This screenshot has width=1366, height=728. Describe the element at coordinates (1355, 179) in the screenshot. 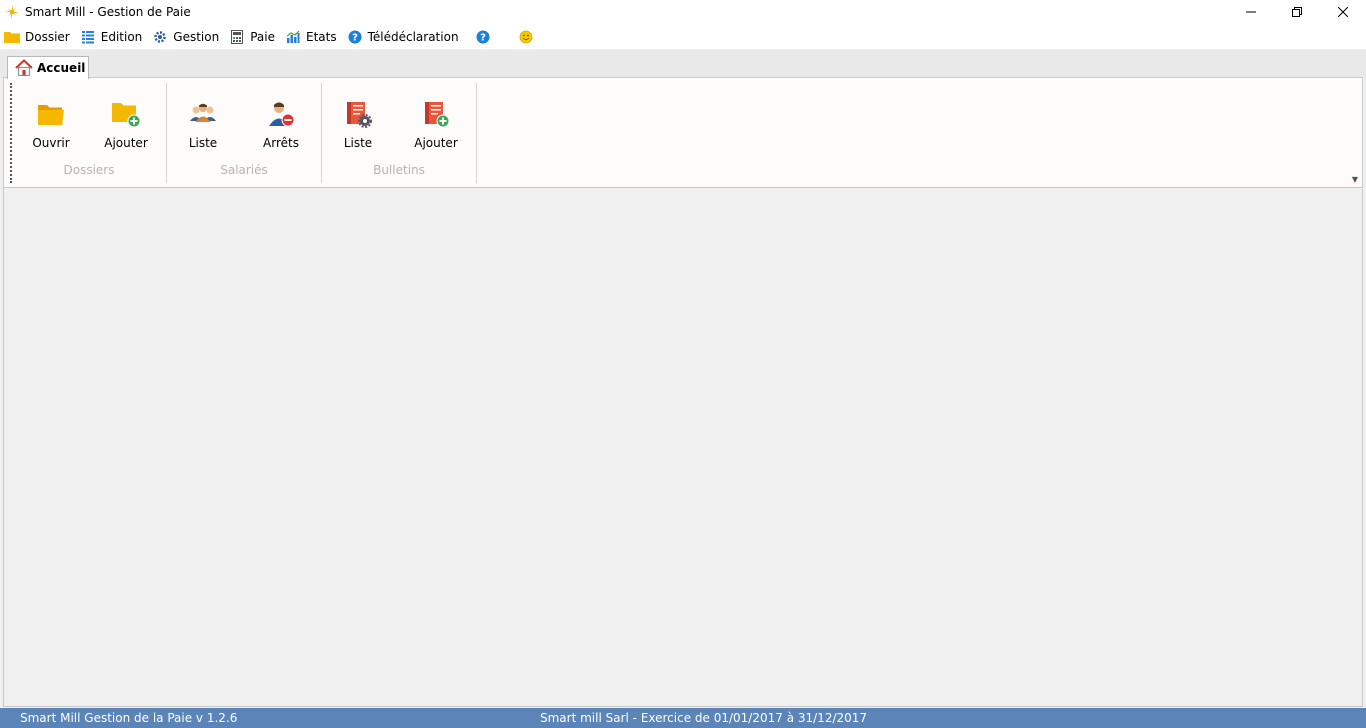

I see `ribbon-expand-arrow-icon: ▼` at that location.